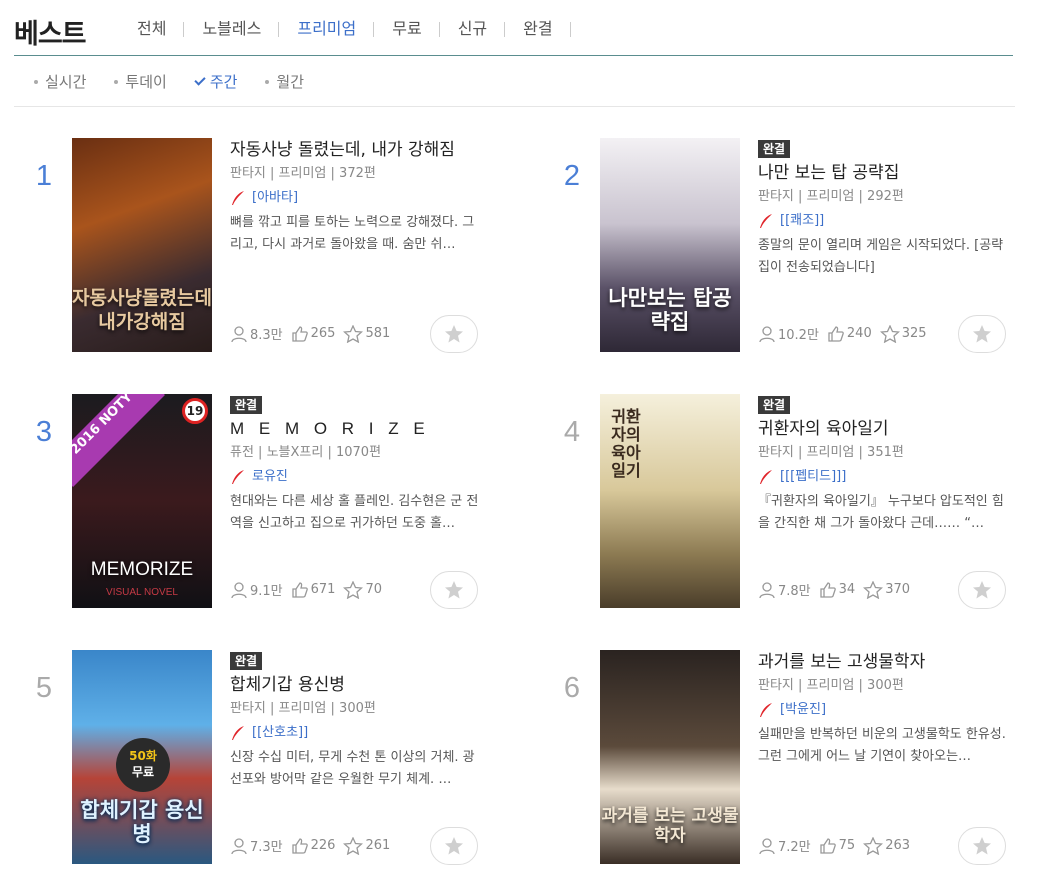 Image resolution: width=1048 pixels, height=885 pixels. Describe the element at coordinates (670, 310) in the screenshot. I see `cover-title: 나만보는 탑공략집` at that location.